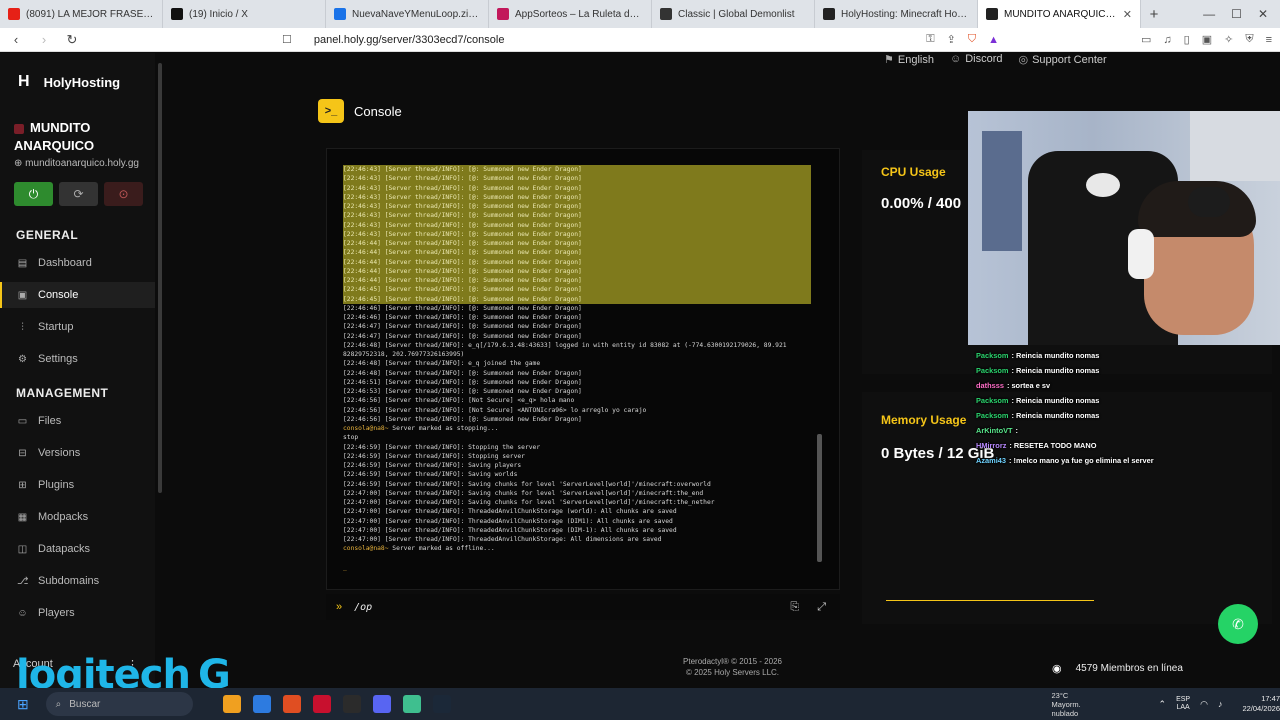 The image size is (1280, 720). I want to click on browser-tab: HolyHosting: Minecraft Hosting, so click(896, 14).